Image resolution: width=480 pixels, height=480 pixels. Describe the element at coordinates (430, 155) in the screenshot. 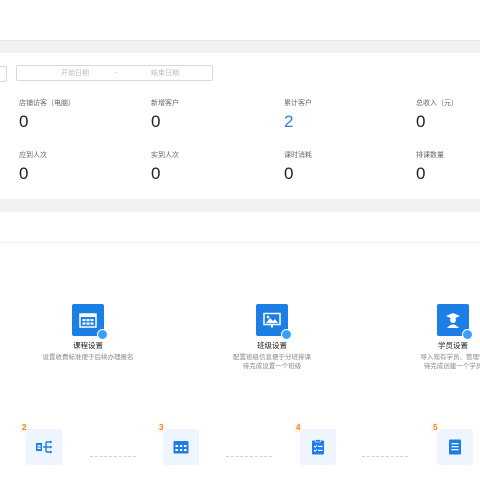

I see `stat-label: 排课数量` at that location.